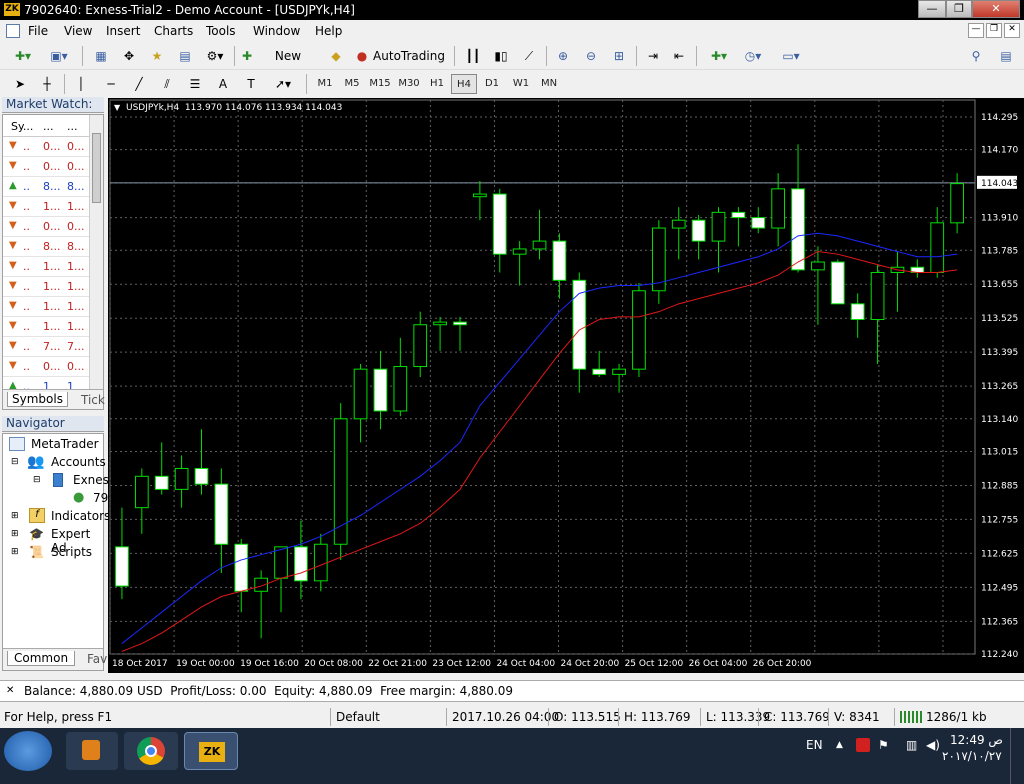 Image resolution: width=1024 pixels, height=784 pixels. I want to click on tf-h4: H4, so click(464, 84).